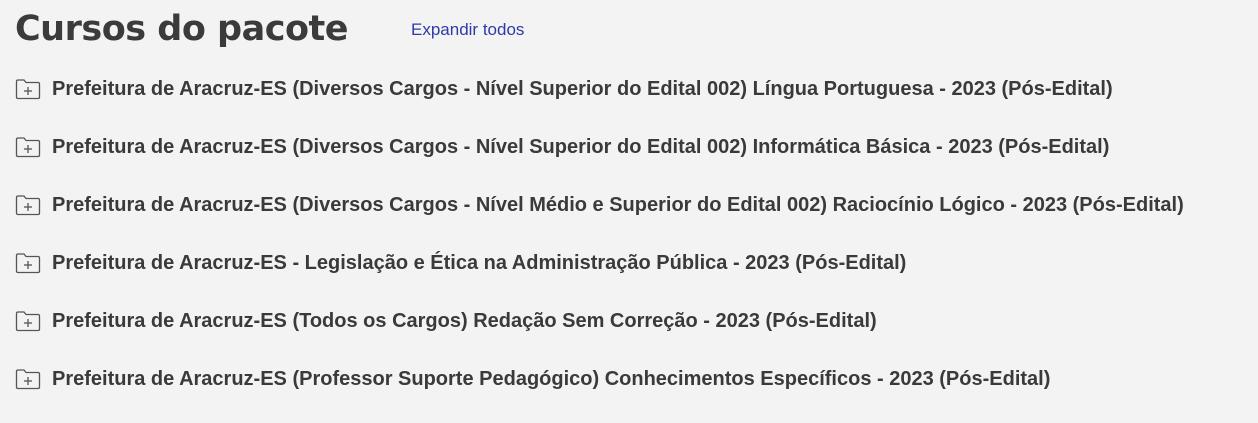 The image size is (1258, 423). I want to click on page-header: Cursos do pacote Expandir todos, so click(615, 29).